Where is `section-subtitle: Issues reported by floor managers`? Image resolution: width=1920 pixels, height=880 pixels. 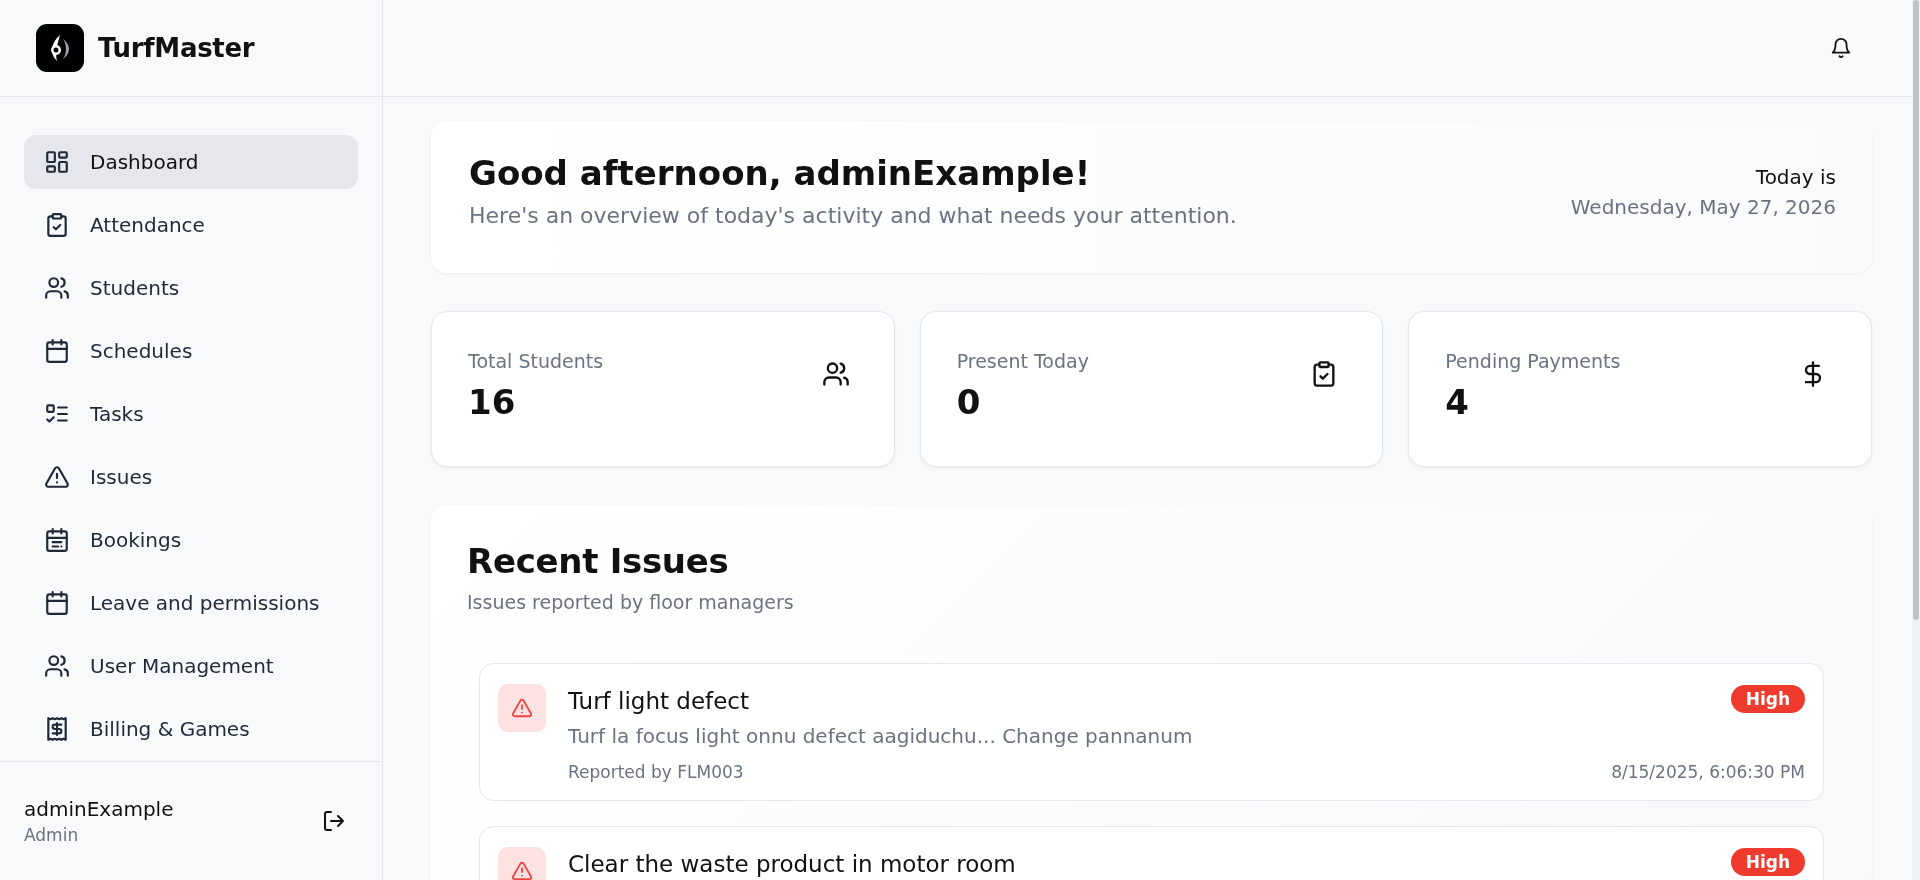 section-subtitle: Issues reported by floor managers is located at coordinates (631, 602).